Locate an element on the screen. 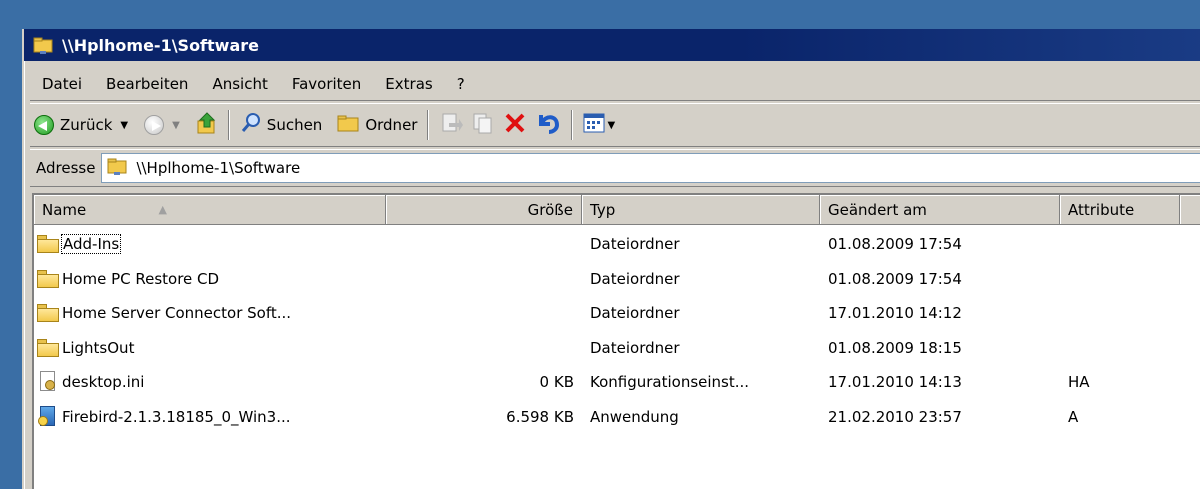  views-button: ▼ is located at coordinates (599, 125).